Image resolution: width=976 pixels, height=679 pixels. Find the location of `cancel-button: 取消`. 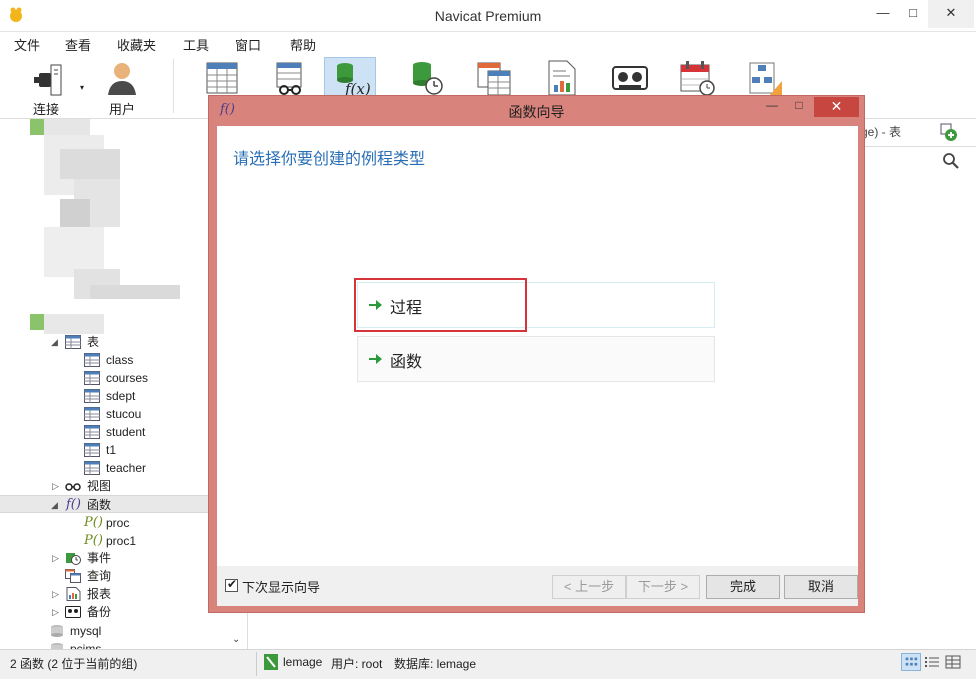

cancel-button: 取消 is located at coordinates (821, 587).